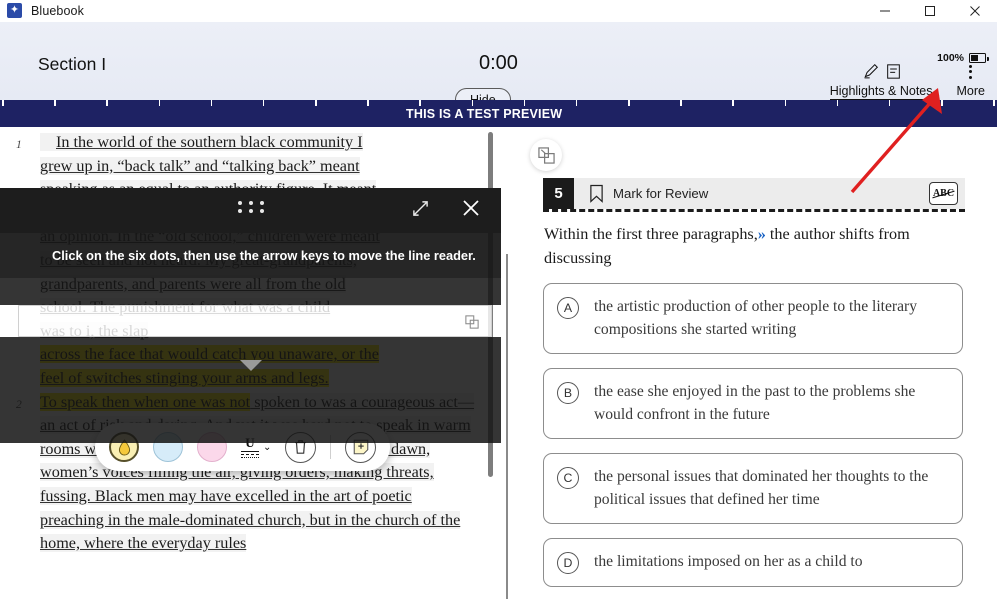  I want to click on more-label: More, so click(970, 91).